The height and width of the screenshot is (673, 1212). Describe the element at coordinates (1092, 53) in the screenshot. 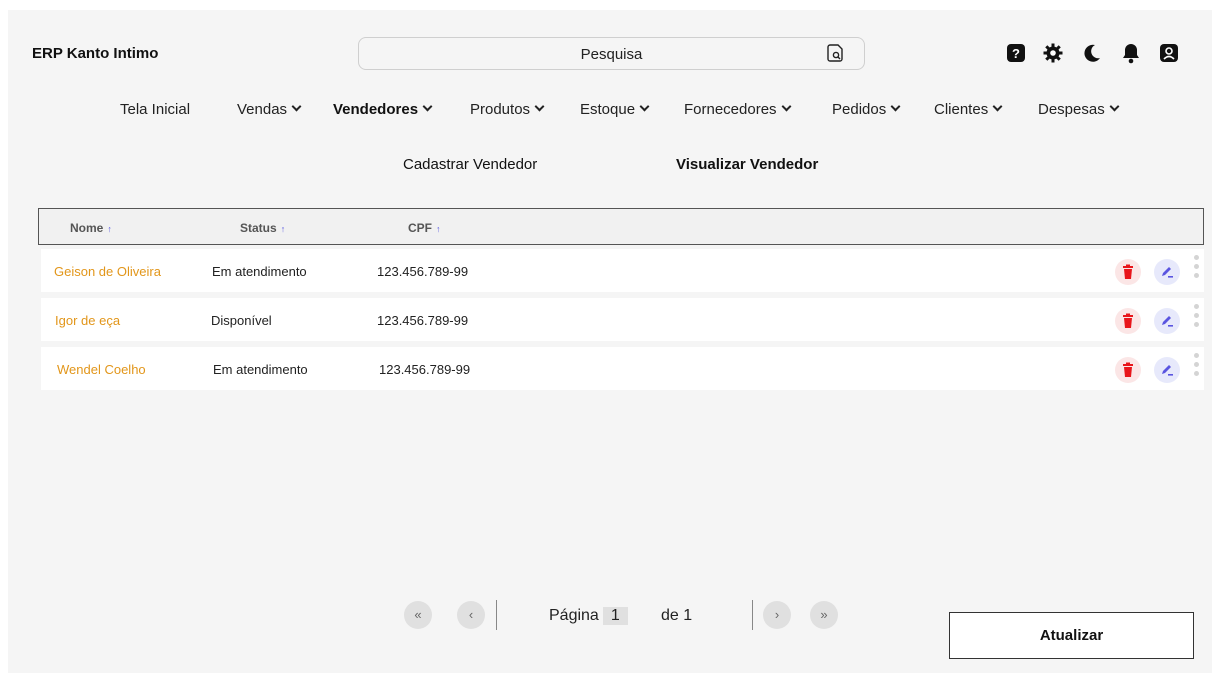

I see `moon-icon` at that location.